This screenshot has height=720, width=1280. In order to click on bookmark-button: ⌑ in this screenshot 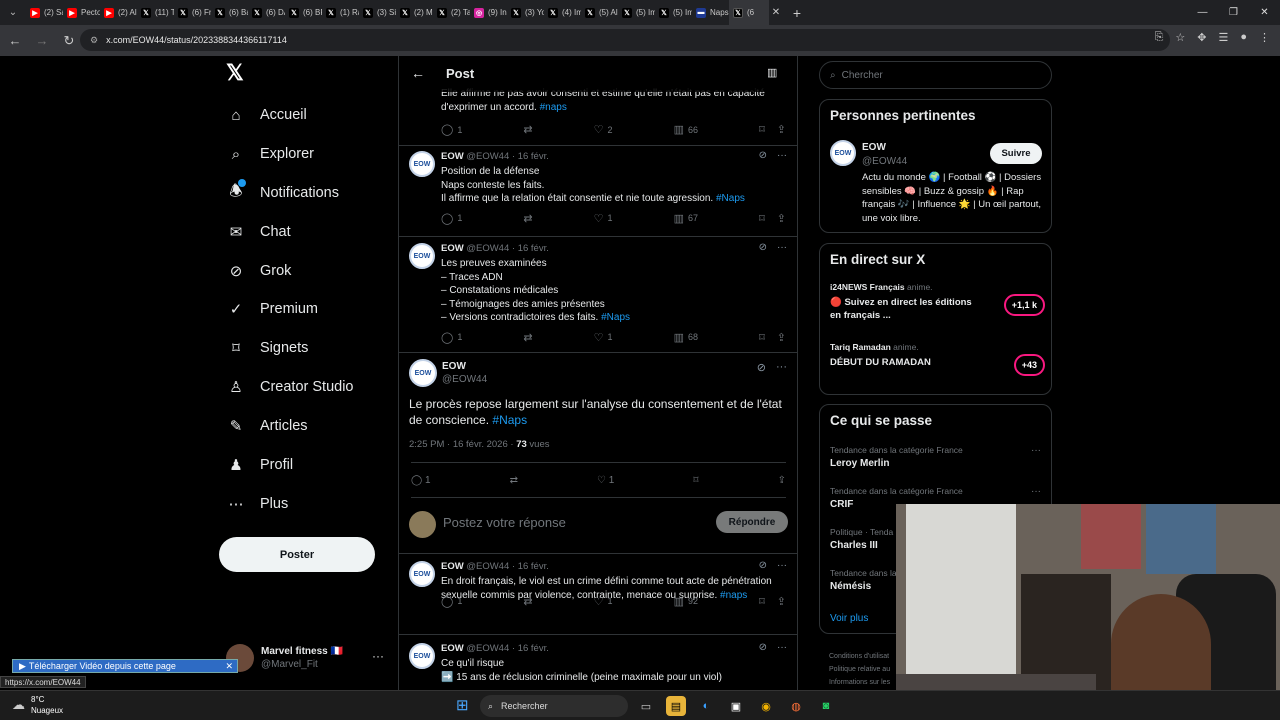, I will do `click(695, 480)`.